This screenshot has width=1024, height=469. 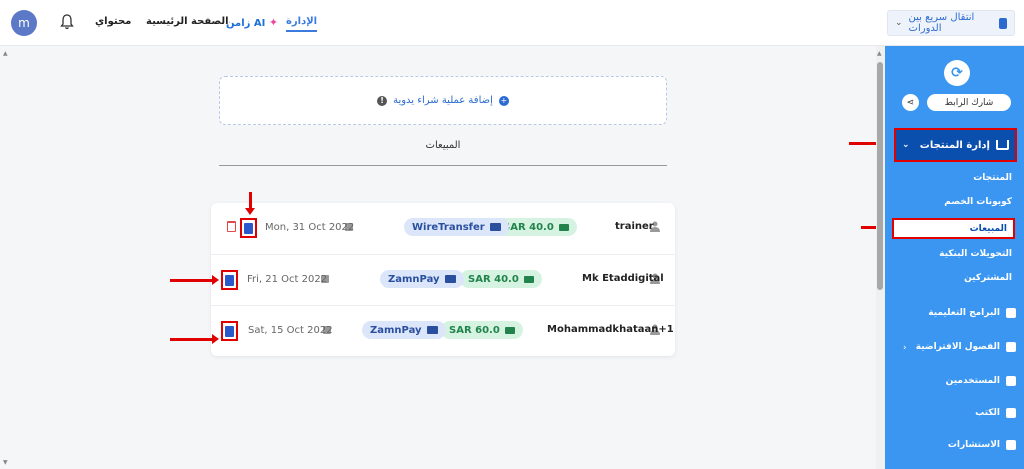 What do you see at coordinates (24, 23) in the screenshot?
I see `avatar: m` at bounding box center [24, 23].